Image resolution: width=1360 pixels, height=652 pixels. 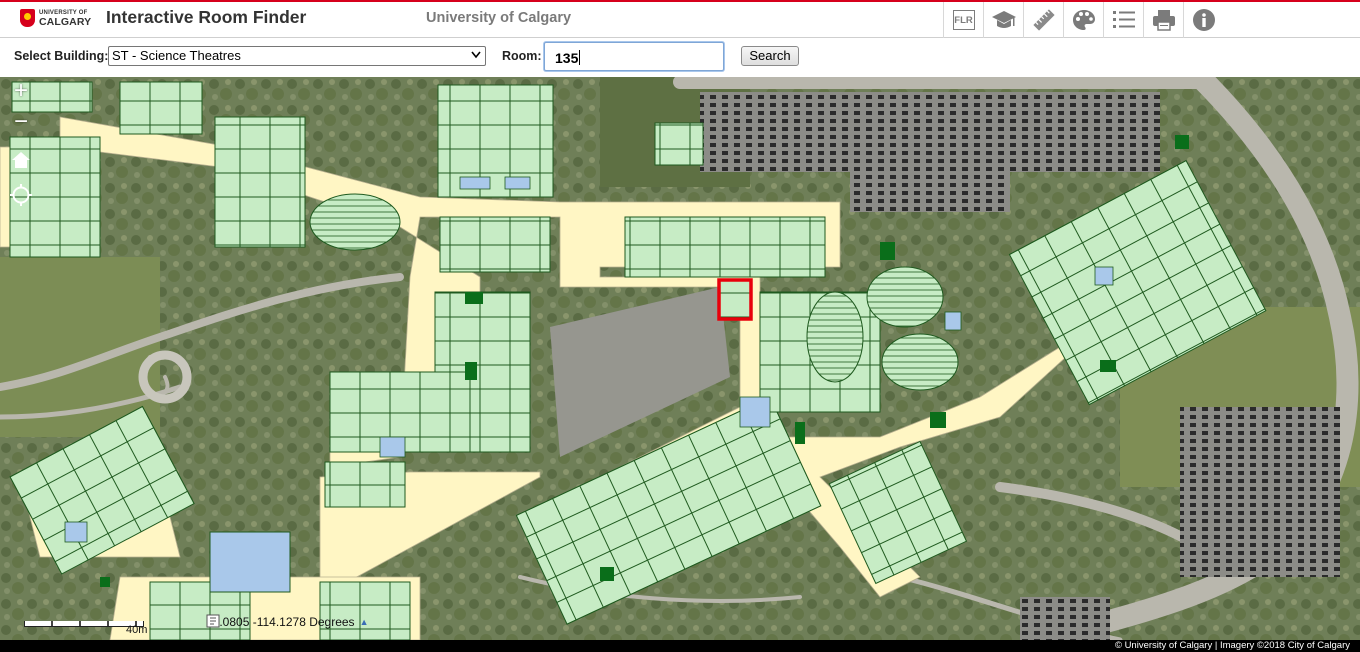 I want to click on list-icon, so click(x=1123, y=19).